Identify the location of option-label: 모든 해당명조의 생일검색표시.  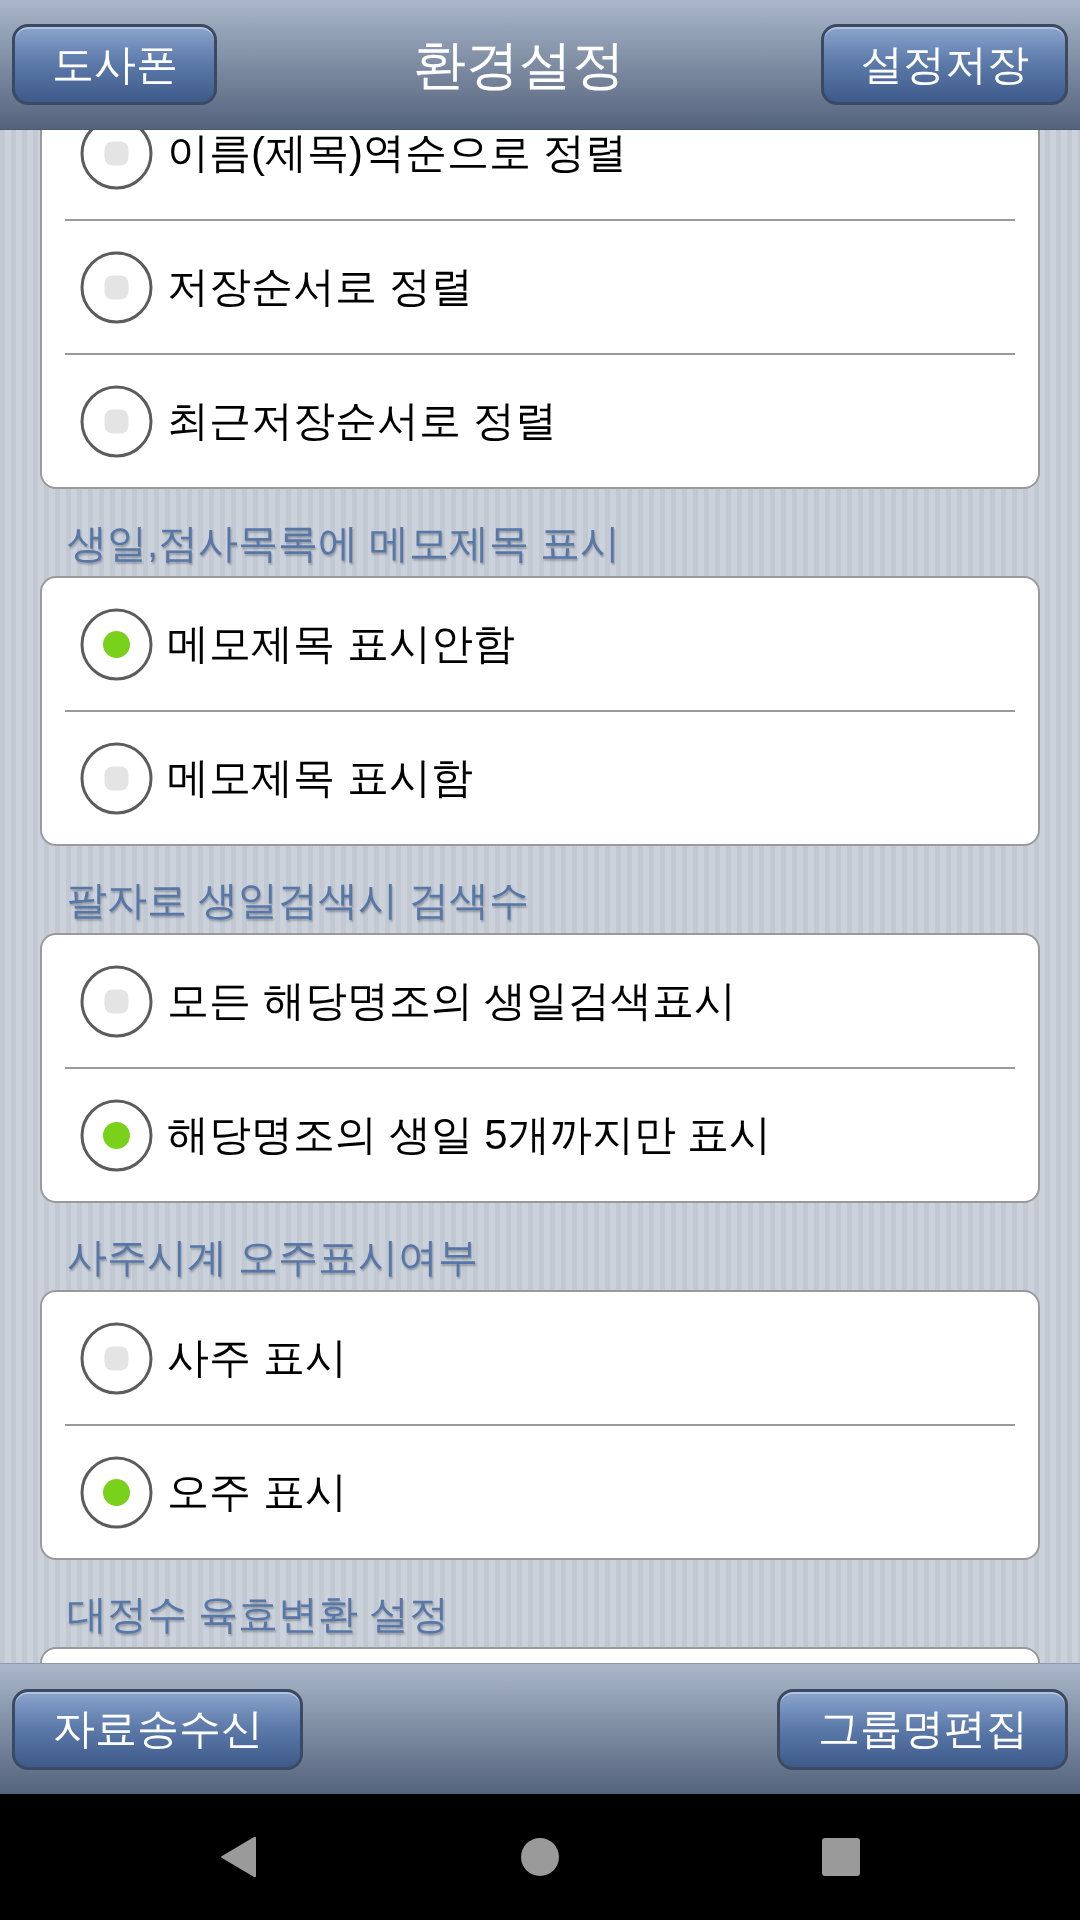
(452, 1001).